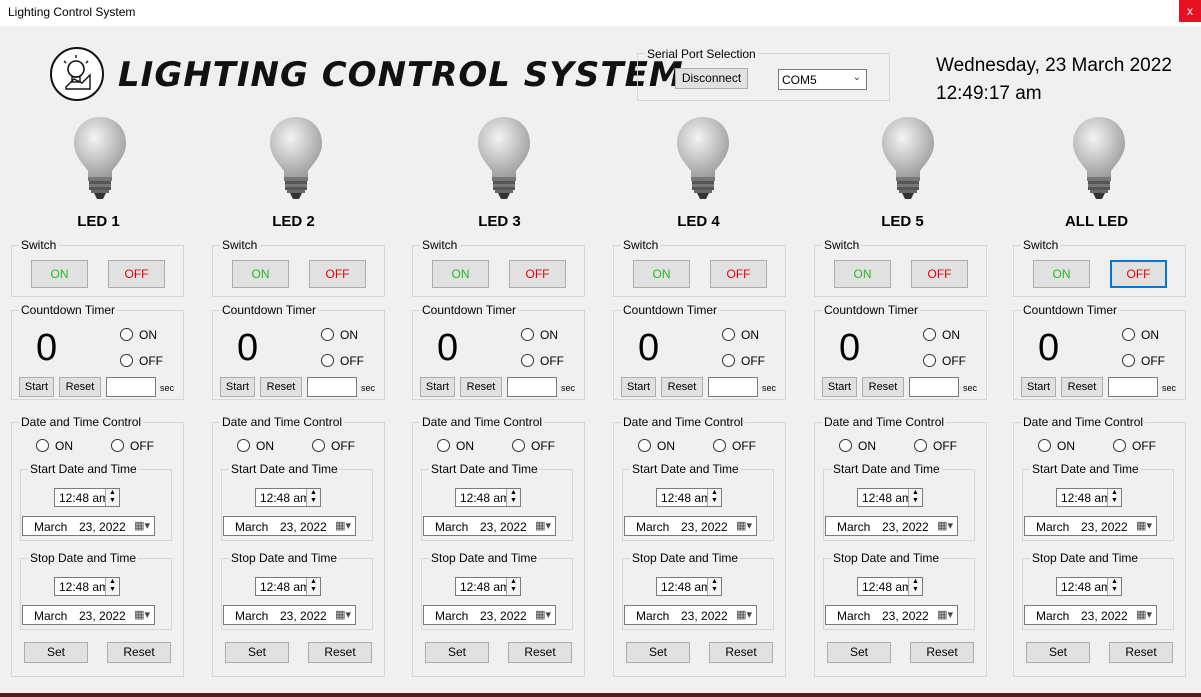  I want to click on port-select: COM5 ⌄, so click(822, 79).